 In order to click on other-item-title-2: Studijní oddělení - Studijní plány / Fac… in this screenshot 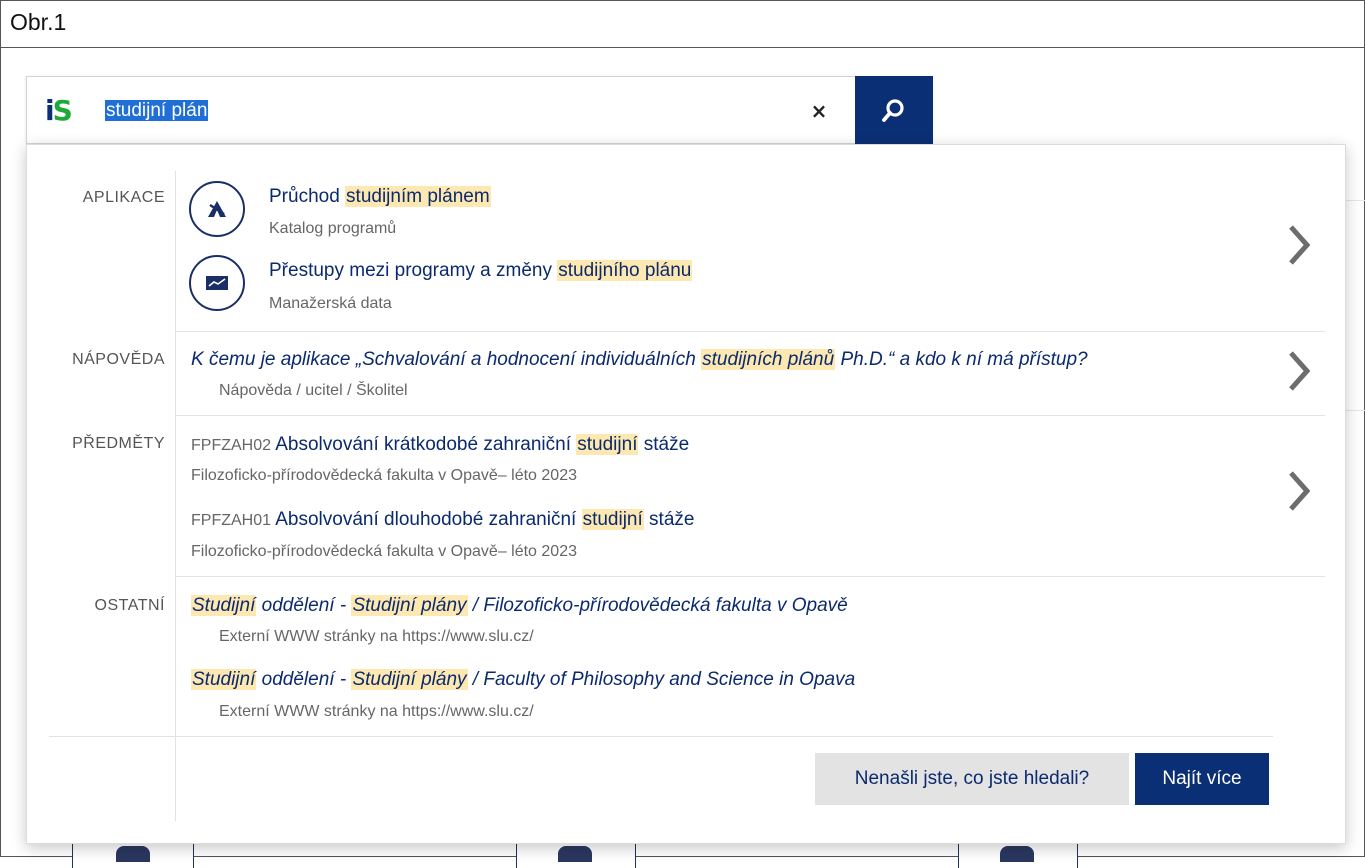, I will do `click(523, 680)`.